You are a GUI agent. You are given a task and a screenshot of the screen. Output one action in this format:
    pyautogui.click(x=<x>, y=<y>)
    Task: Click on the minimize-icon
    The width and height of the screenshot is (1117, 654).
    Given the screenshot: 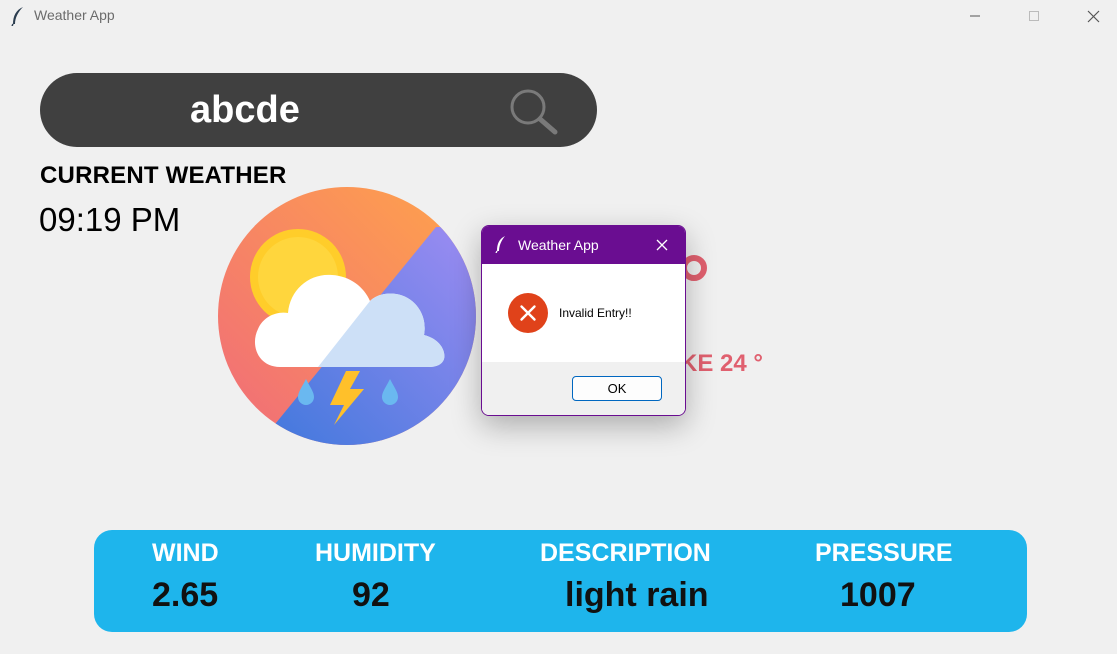 What is the action you would take?
    pyautogui.click(x=975, y=16)
    